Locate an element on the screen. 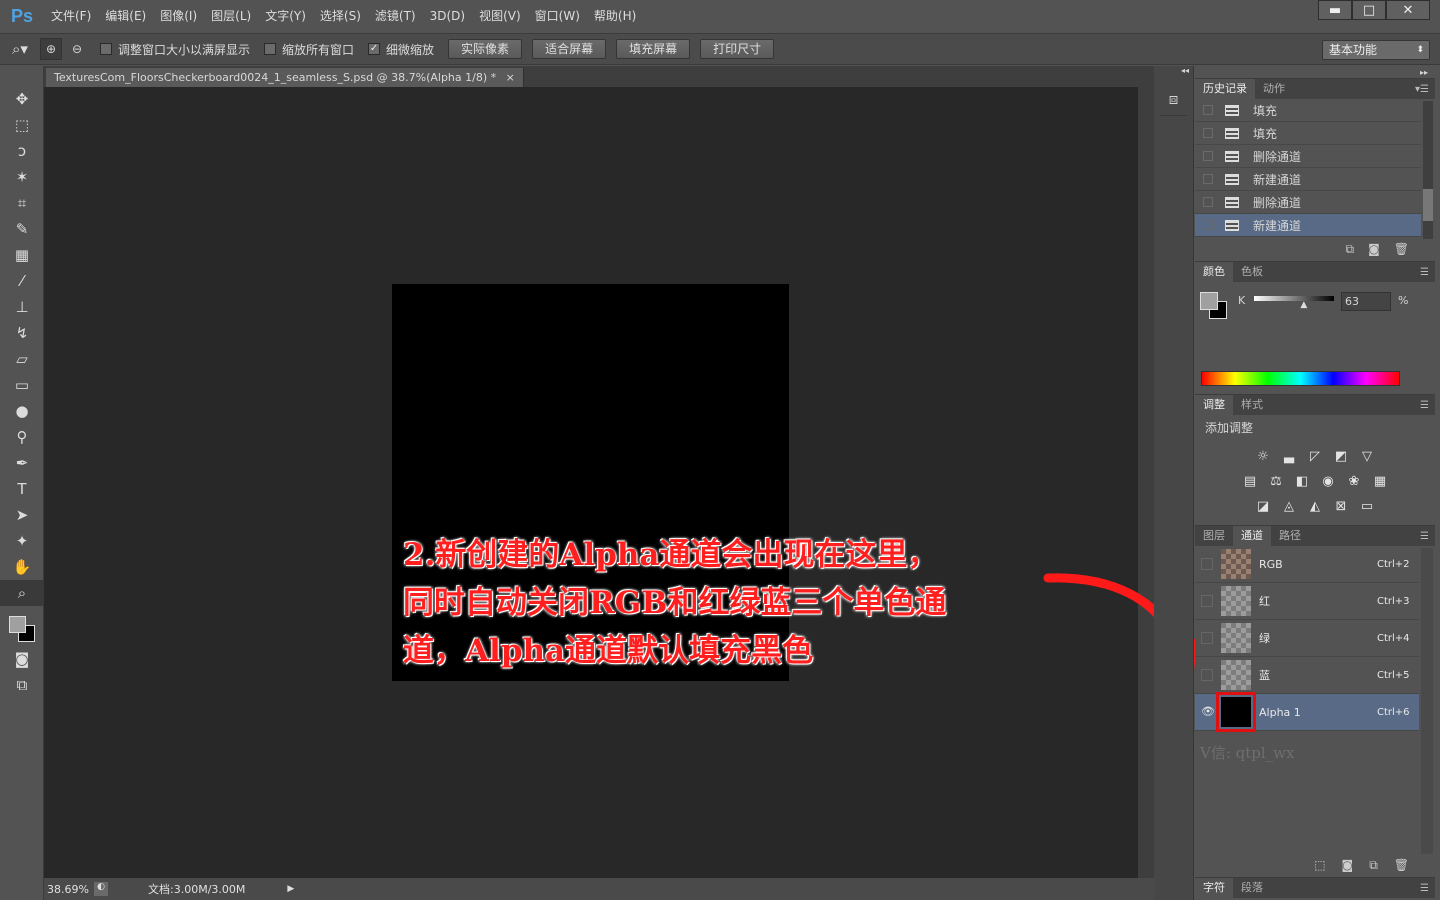  eraser-tool-icon: ▱ is located at coordinates (22, 359).